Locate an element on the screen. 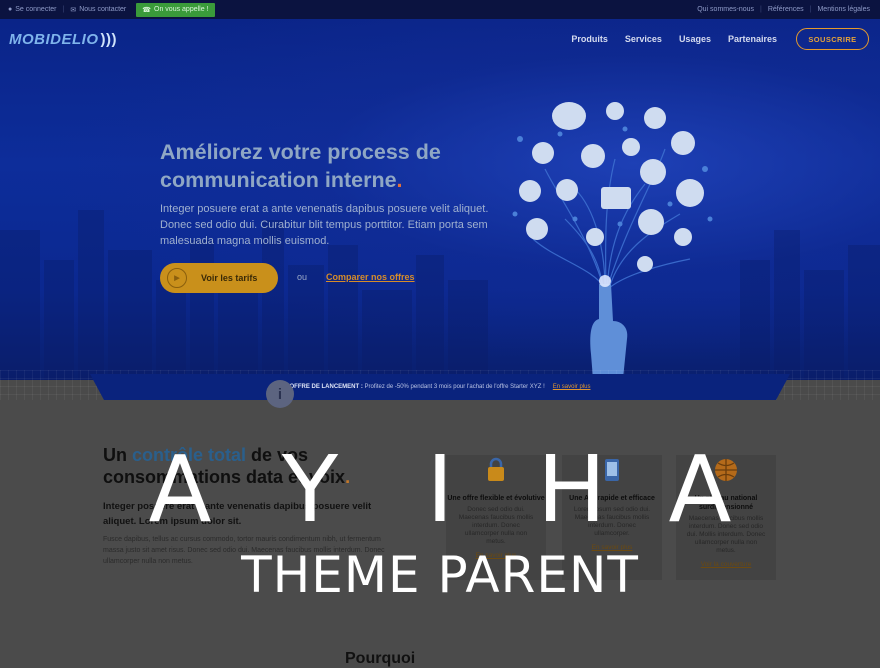 This screenshot has width=880, height=668. login-label: Se connecter is located at coordinates (36, 9).